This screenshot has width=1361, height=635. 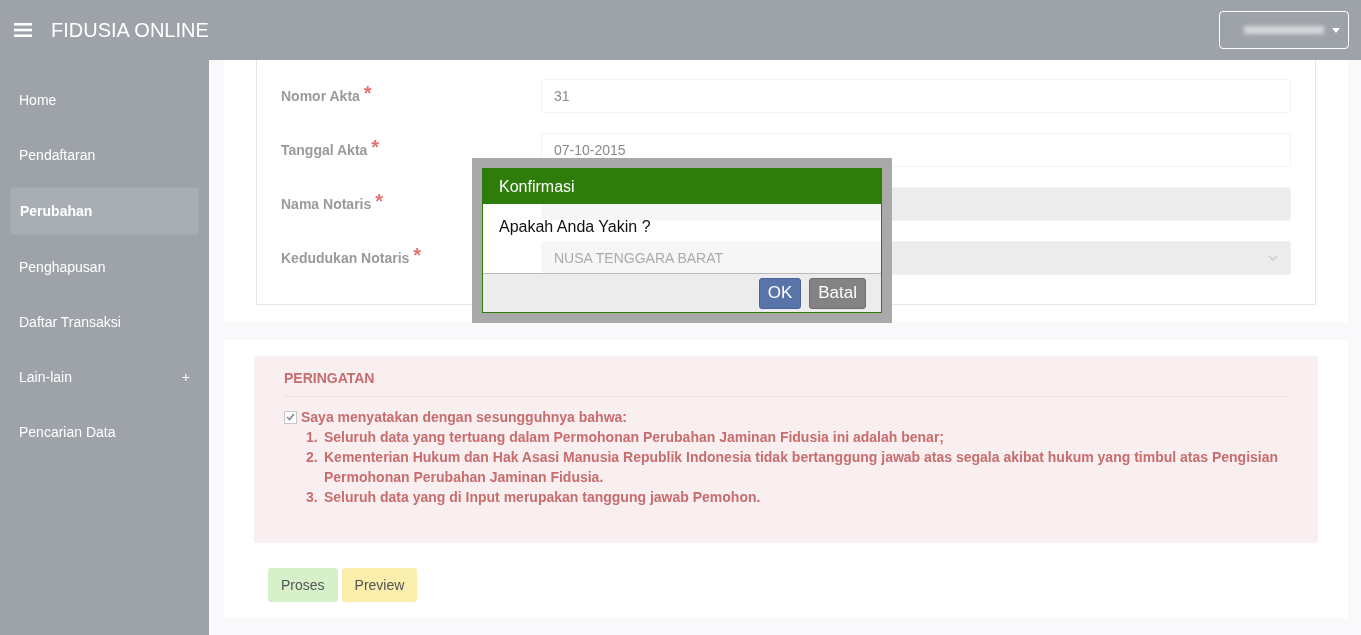 What do you see at coordinates (312, 437) in the screenshot?
I see `list-number: 1.` at bounding box center [312, 437].